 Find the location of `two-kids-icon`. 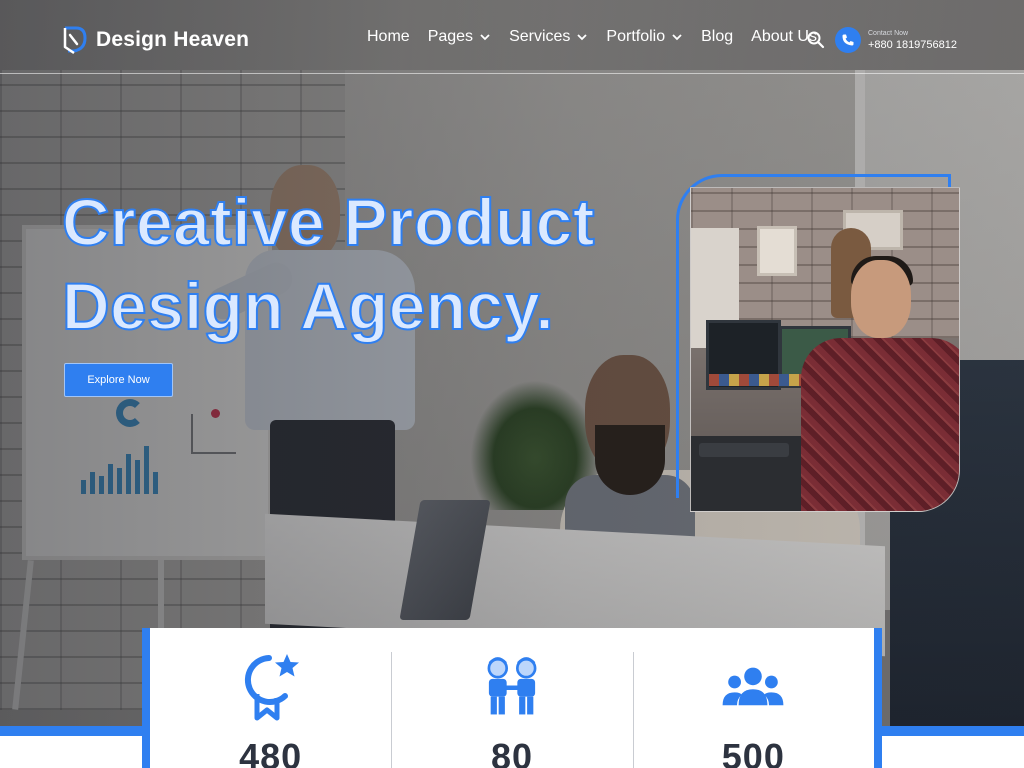

two-kids-icon is located at coordinates (512, 686).